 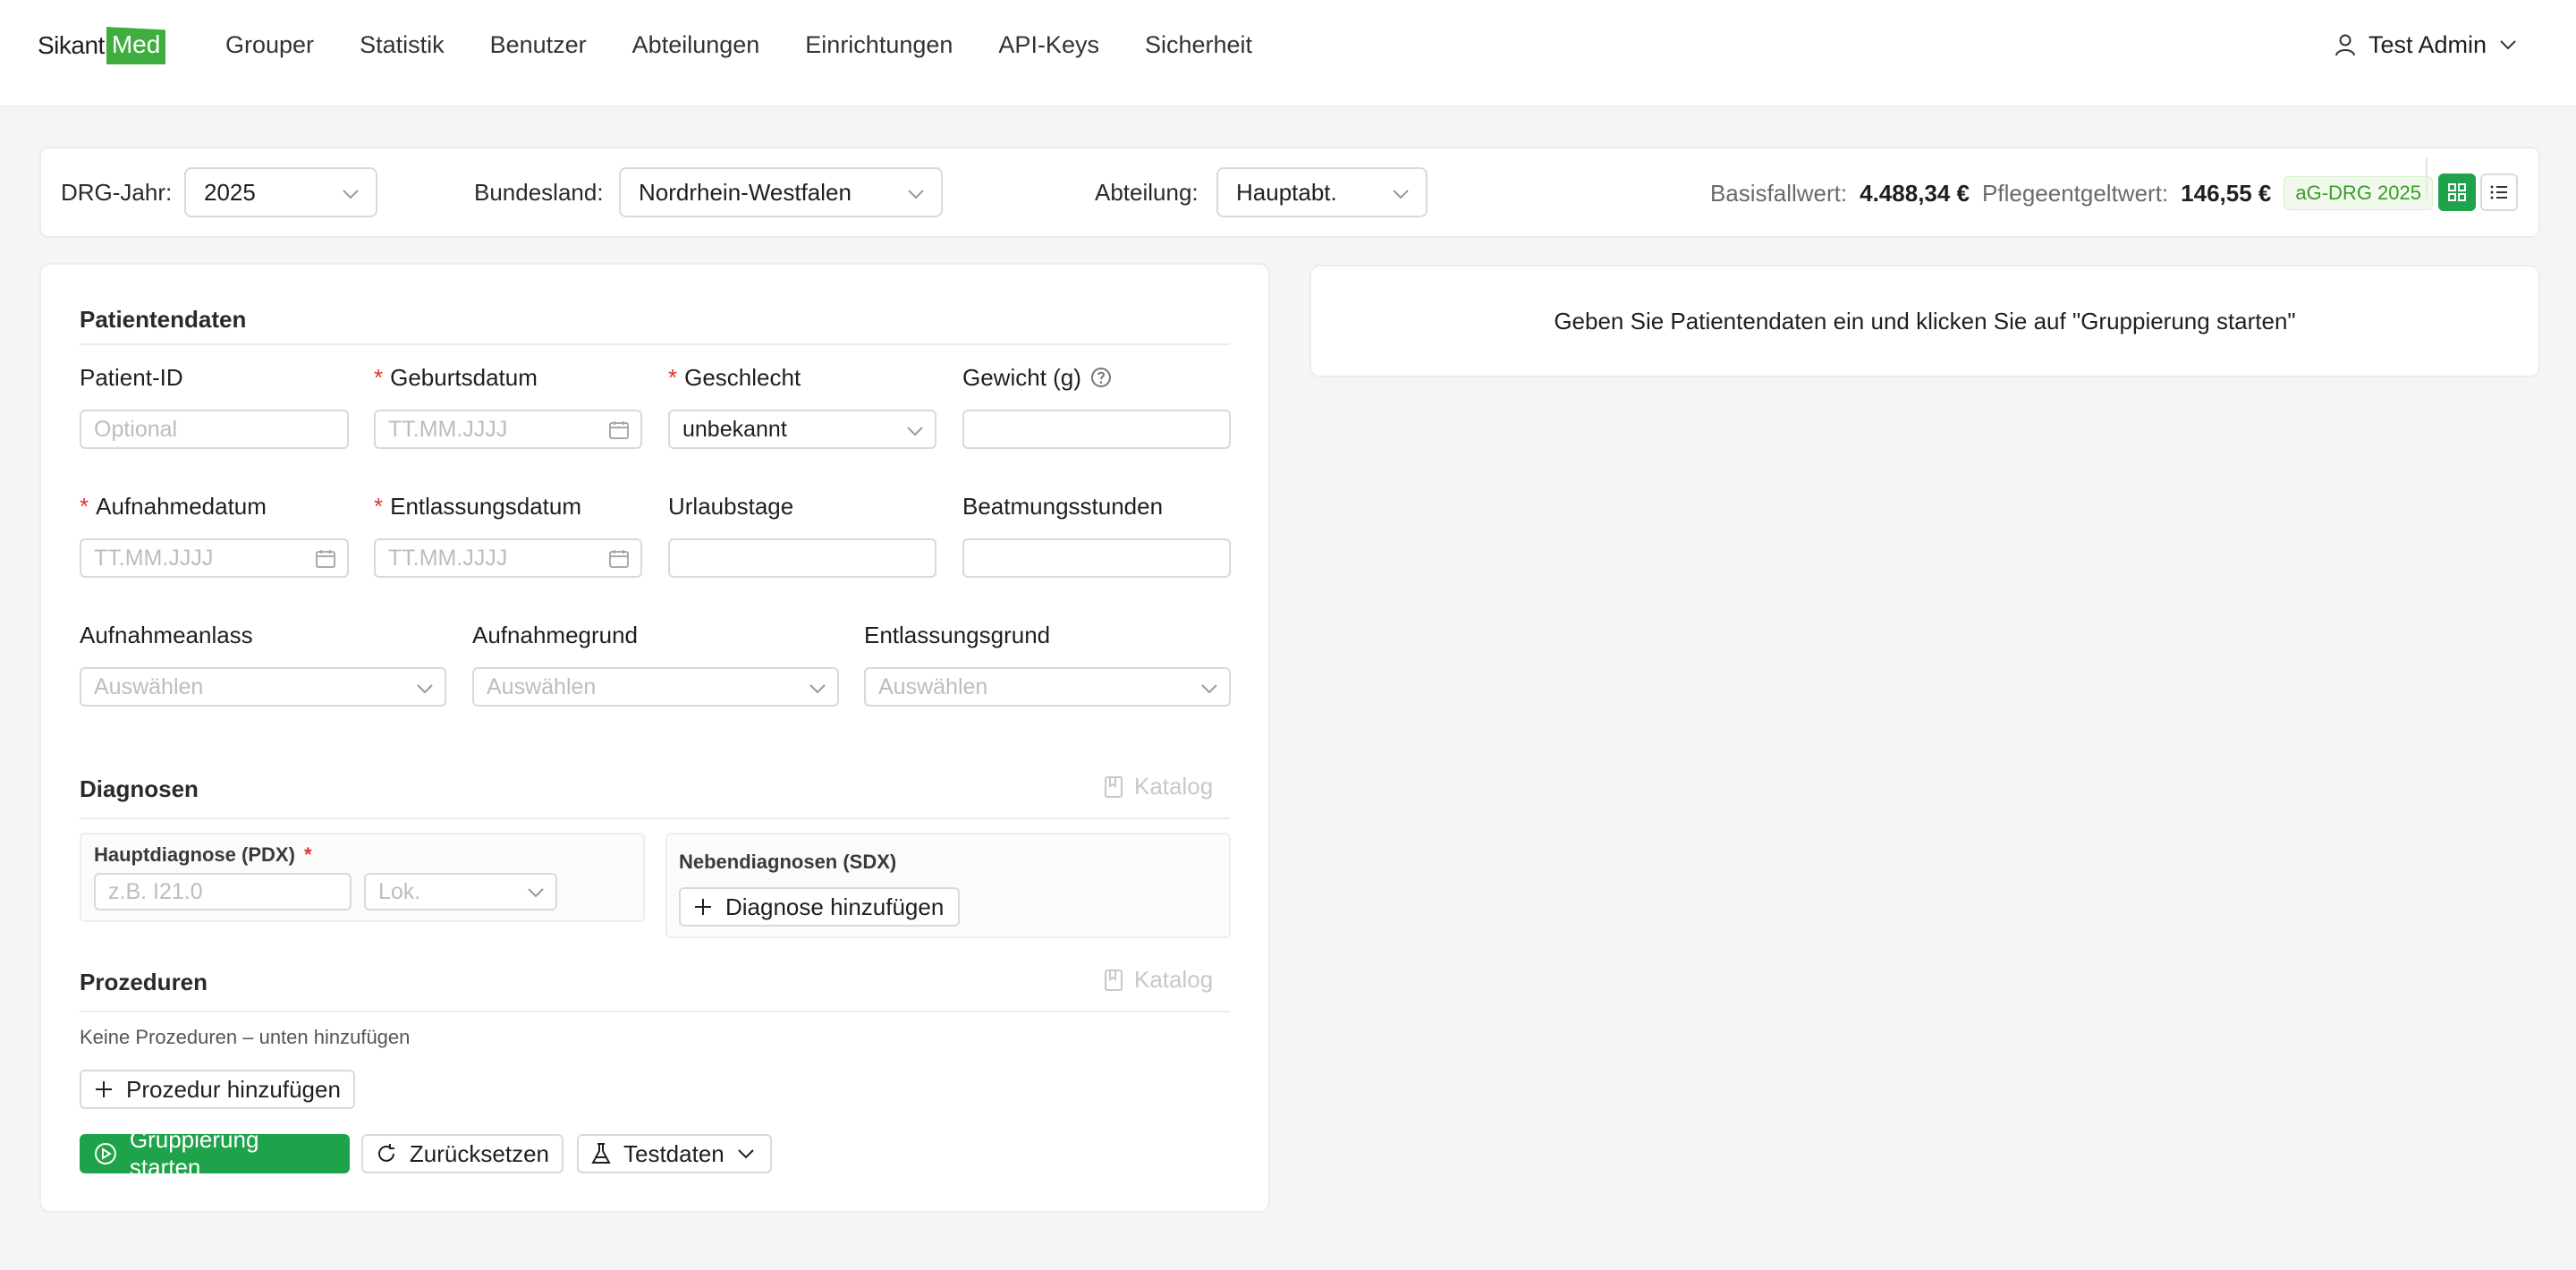 I want to click on weight-label-text: Gewicht (g), so click(x=1021, y=377).